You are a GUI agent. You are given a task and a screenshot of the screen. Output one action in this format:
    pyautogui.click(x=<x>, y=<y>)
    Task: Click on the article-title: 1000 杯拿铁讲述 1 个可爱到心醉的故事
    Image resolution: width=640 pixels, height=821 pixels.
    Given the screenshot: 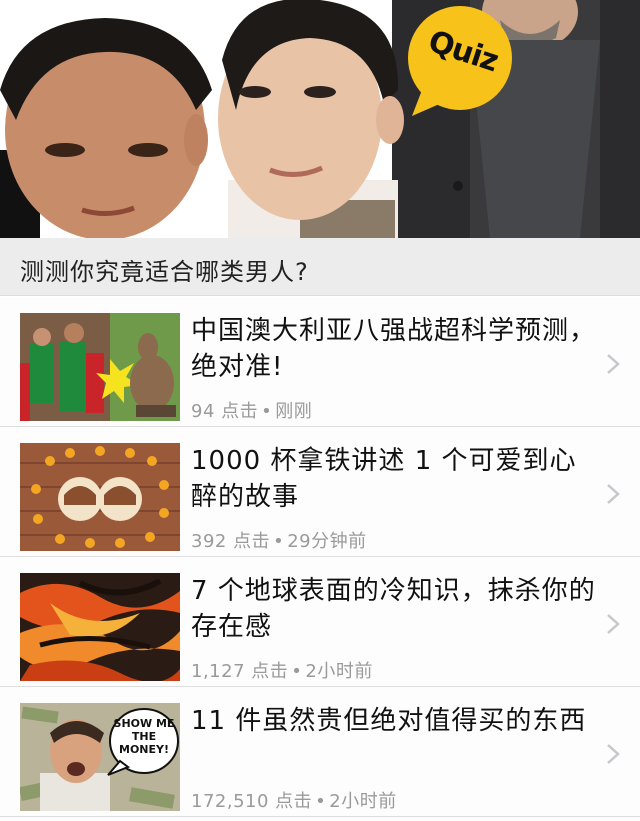 What is the action you would take?
    pyautogui.click(x=384, y=479)
    